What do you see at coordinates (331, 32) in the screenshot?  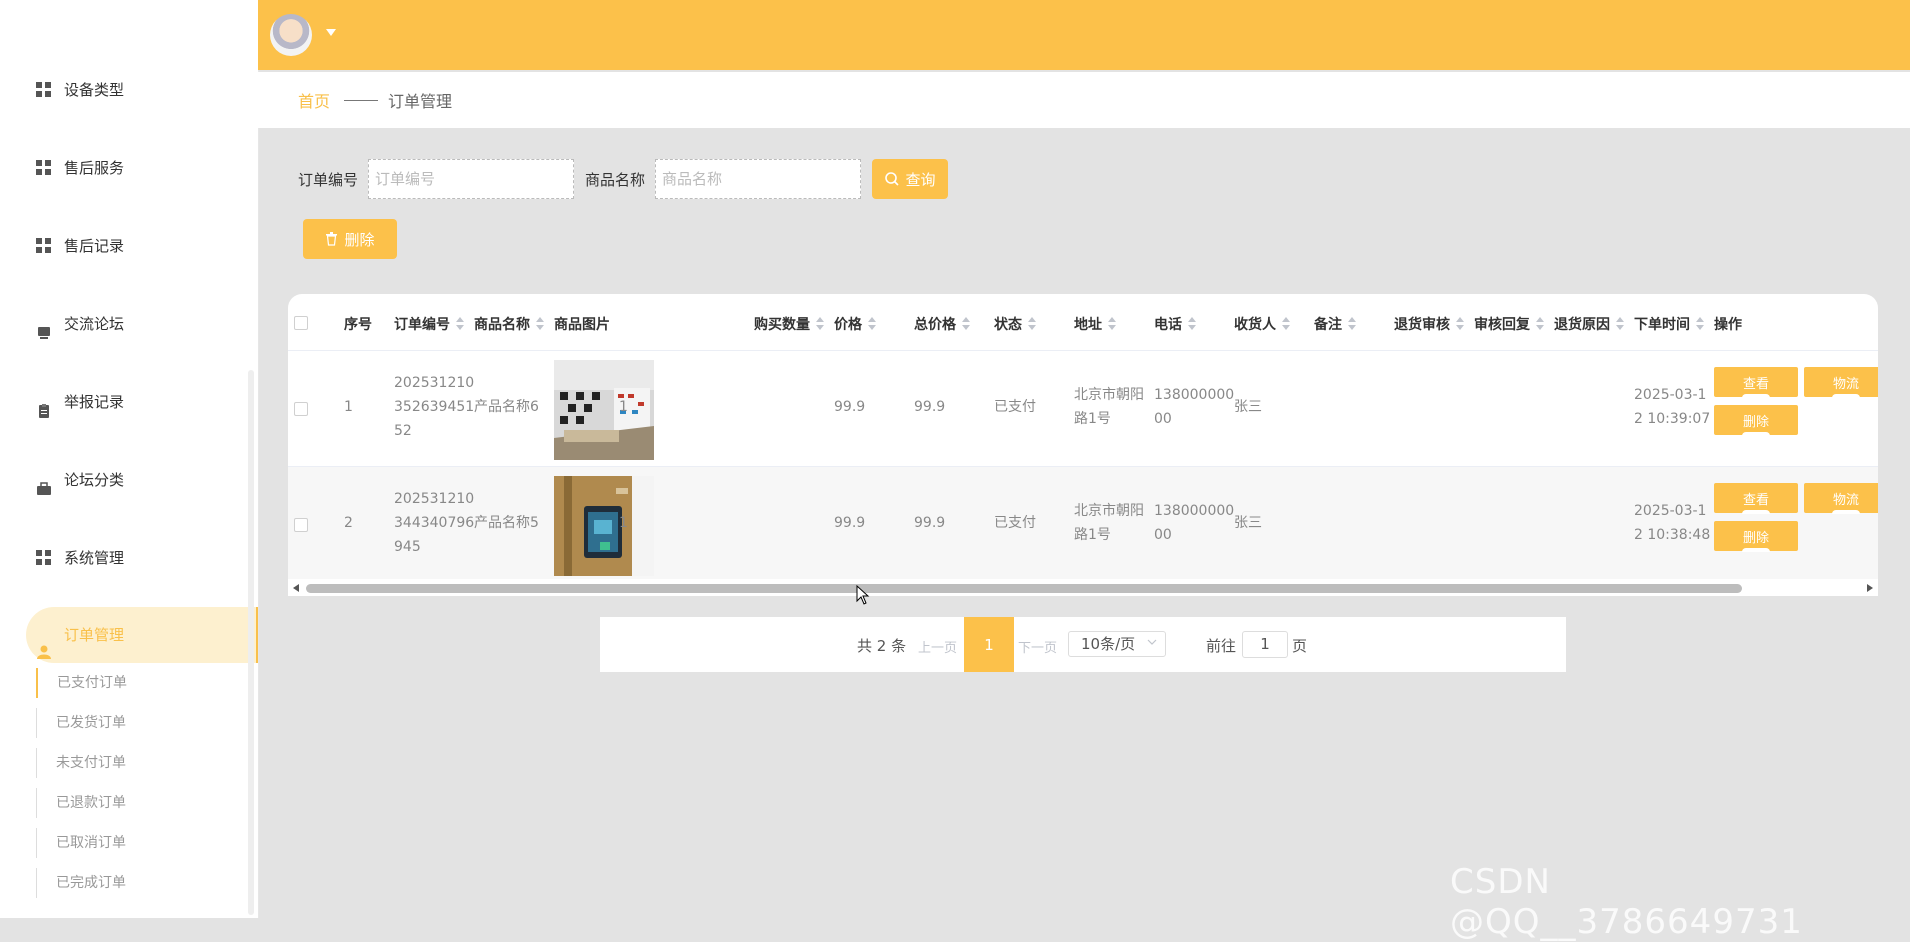 I see `caret-down-icon` at bounding box center [331, 32].